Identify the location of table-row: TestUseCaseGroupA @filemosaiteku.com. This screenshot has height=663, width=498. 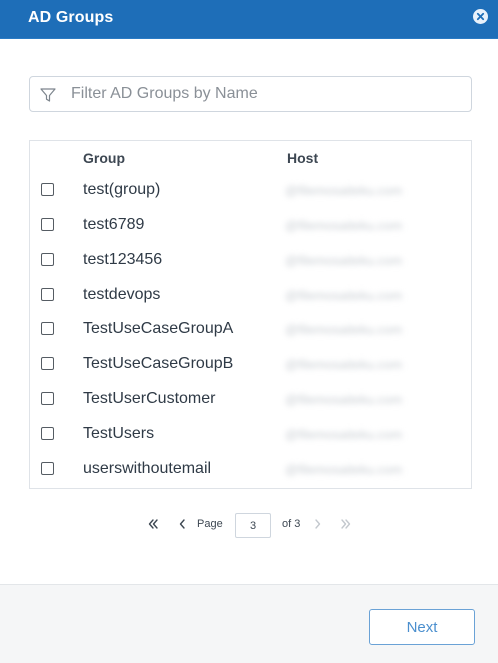
(250, 329).